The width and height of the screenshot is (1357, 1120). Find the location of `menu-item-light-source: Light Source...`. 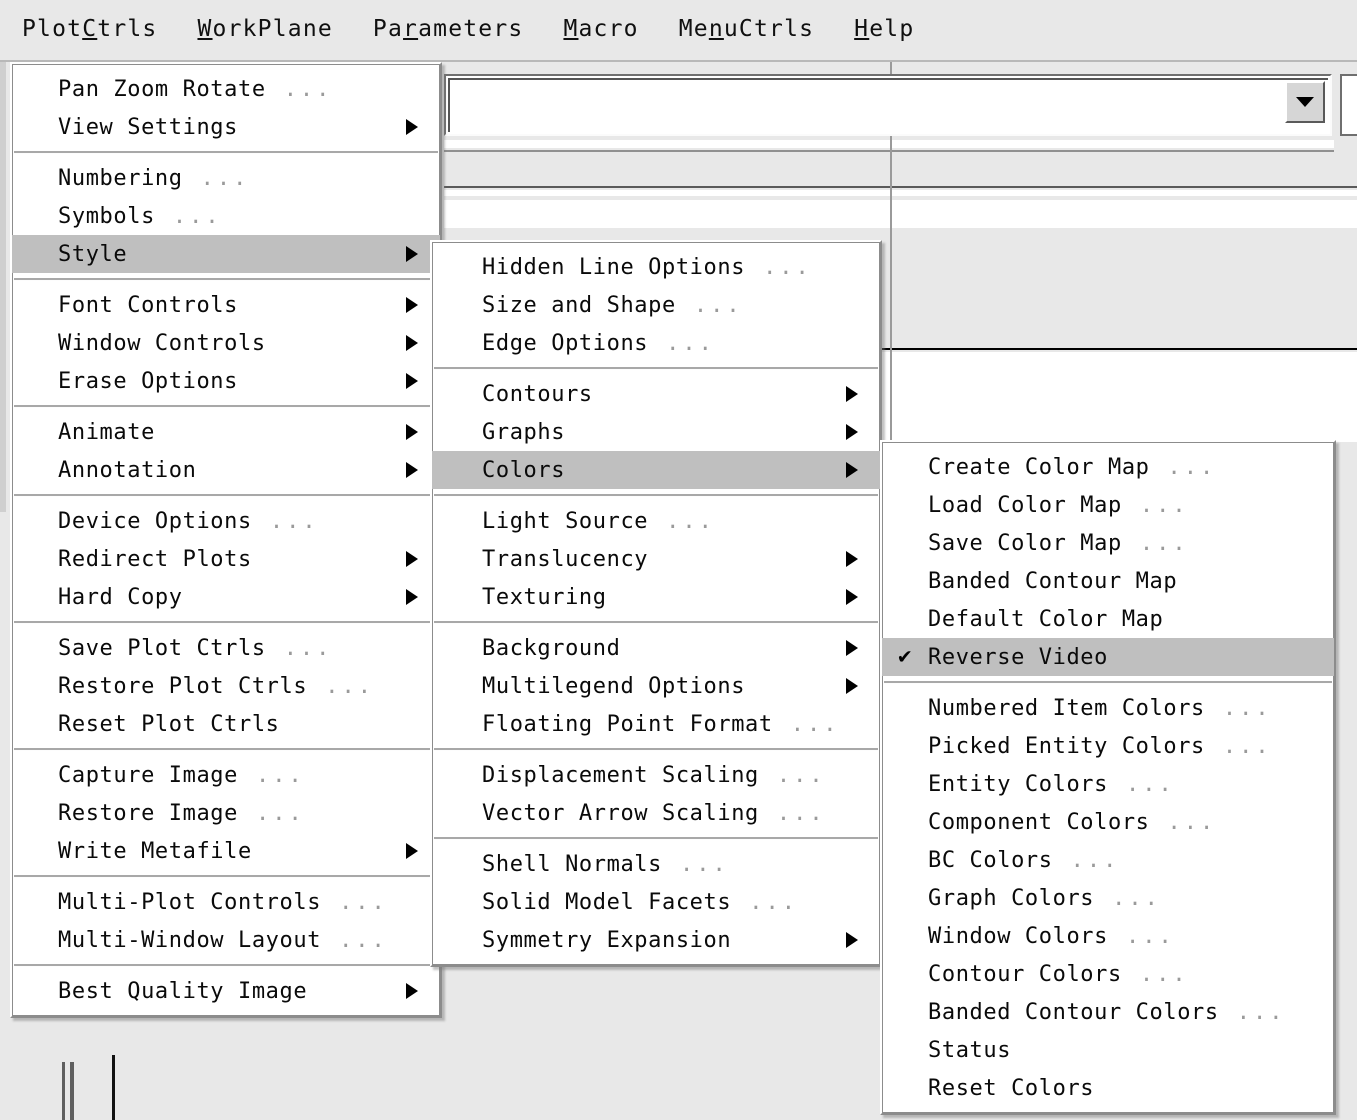

menu-item-light-source: Light Source... is located at coordinates (656, 521).